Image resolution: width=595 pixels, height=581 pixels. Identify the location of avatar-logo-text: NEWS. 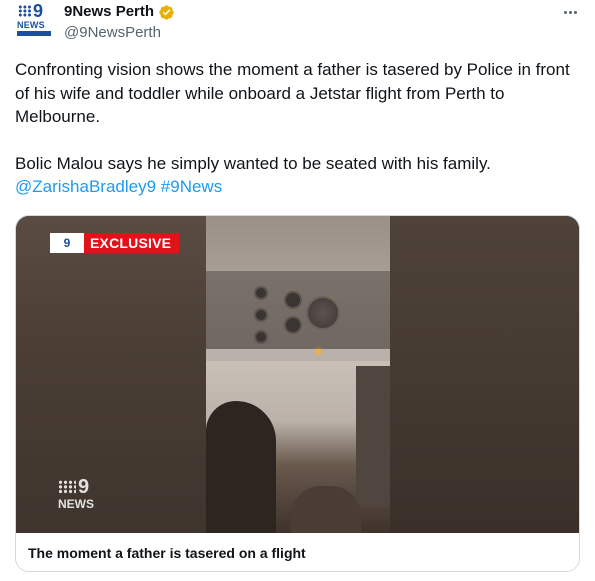
(31, 25).